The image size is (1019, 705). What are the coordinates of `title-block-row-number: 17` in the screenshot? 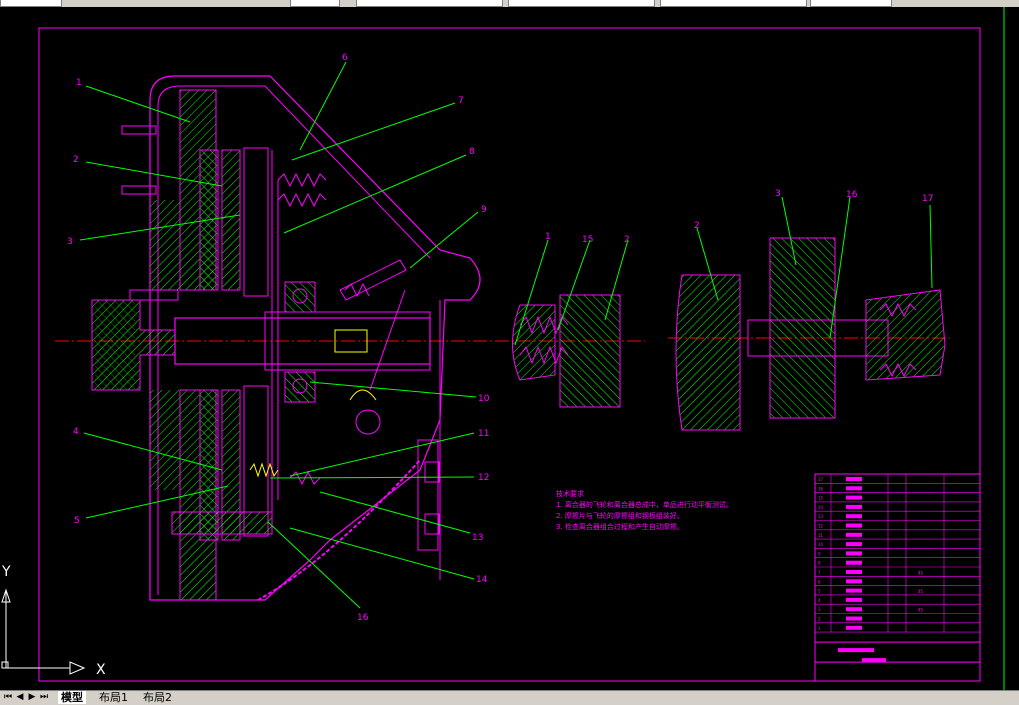 It's located at (821, 479).